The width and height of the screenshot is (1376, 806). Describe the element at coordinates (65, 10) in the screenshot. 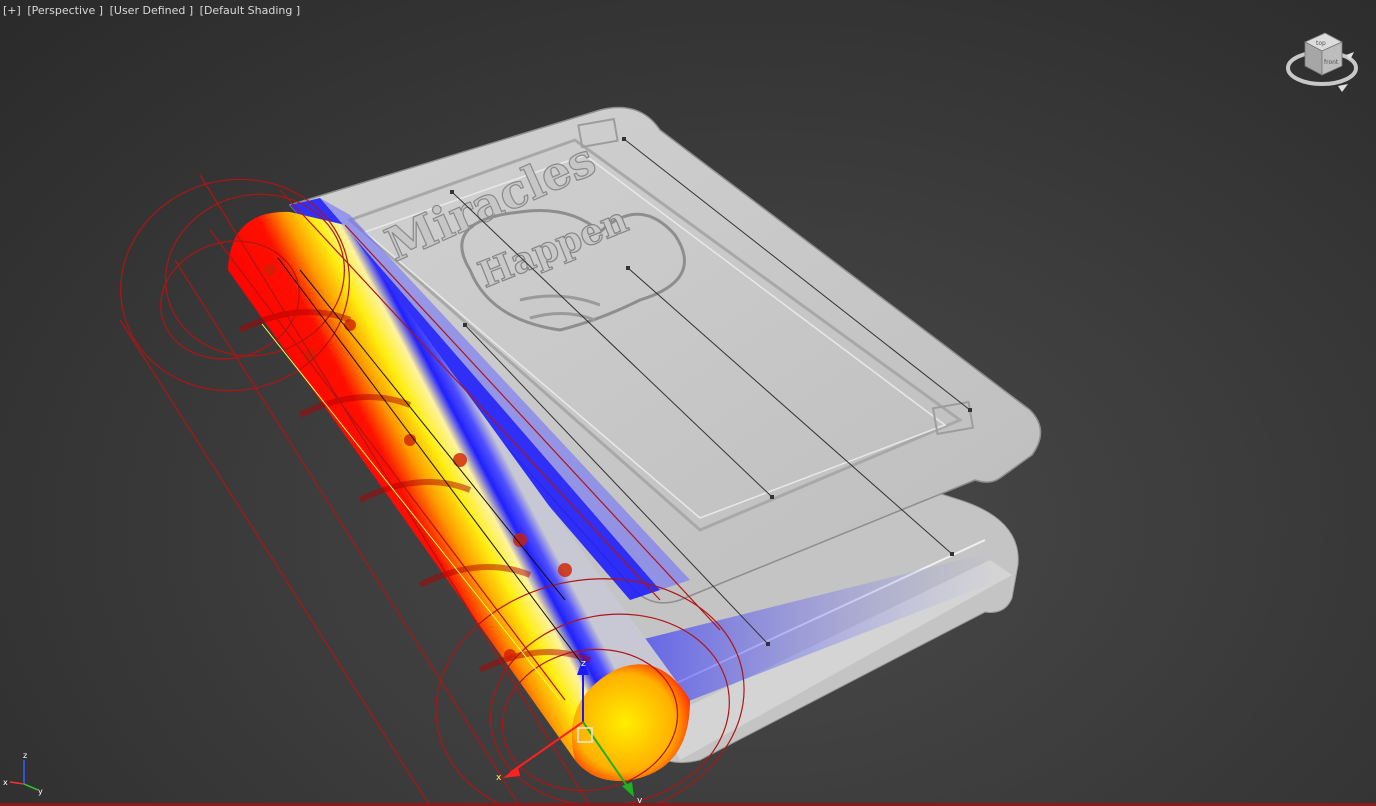

I see `viewport-view-label: [Perspective ]` at that location.